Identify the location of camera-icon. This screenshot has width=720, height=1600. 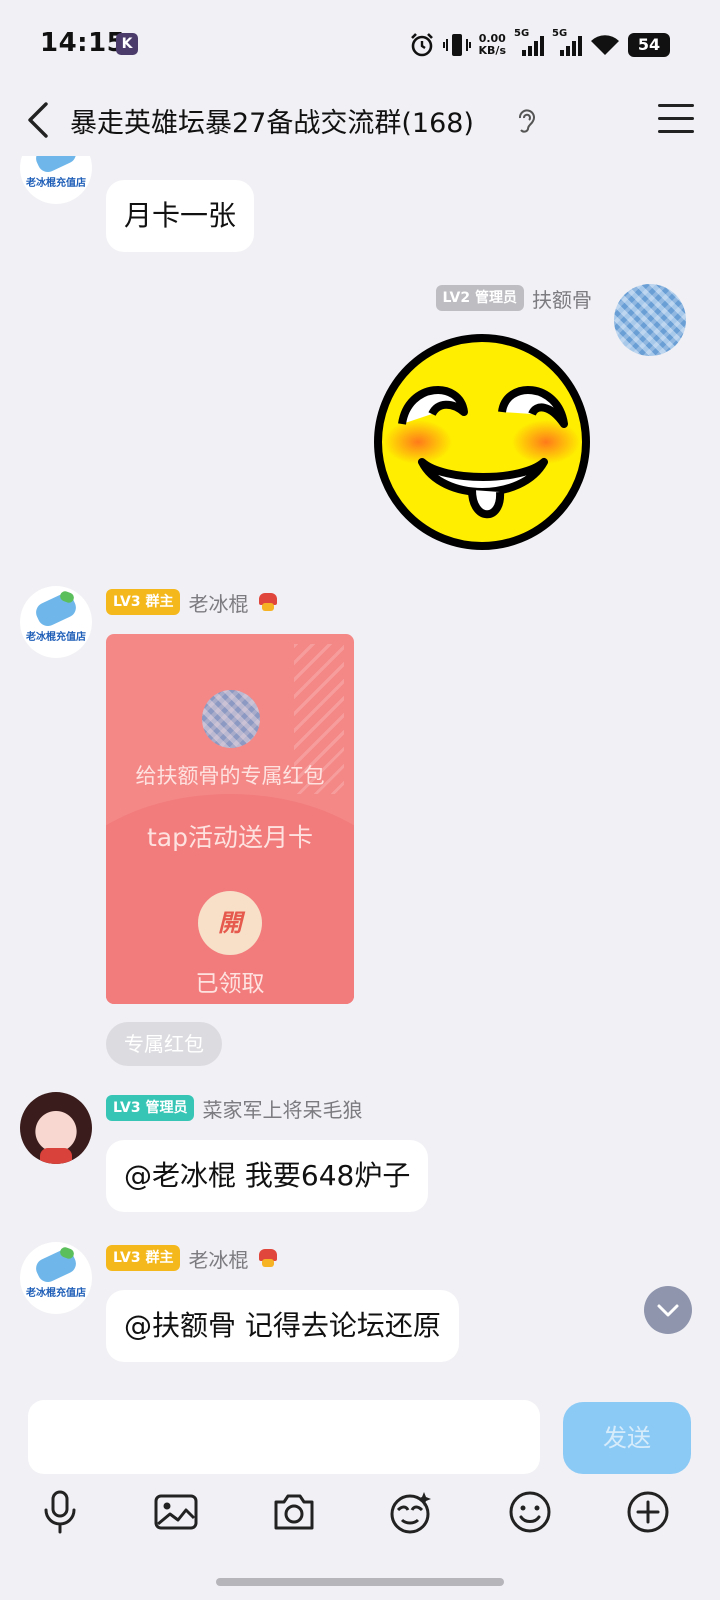
(294, 1512).